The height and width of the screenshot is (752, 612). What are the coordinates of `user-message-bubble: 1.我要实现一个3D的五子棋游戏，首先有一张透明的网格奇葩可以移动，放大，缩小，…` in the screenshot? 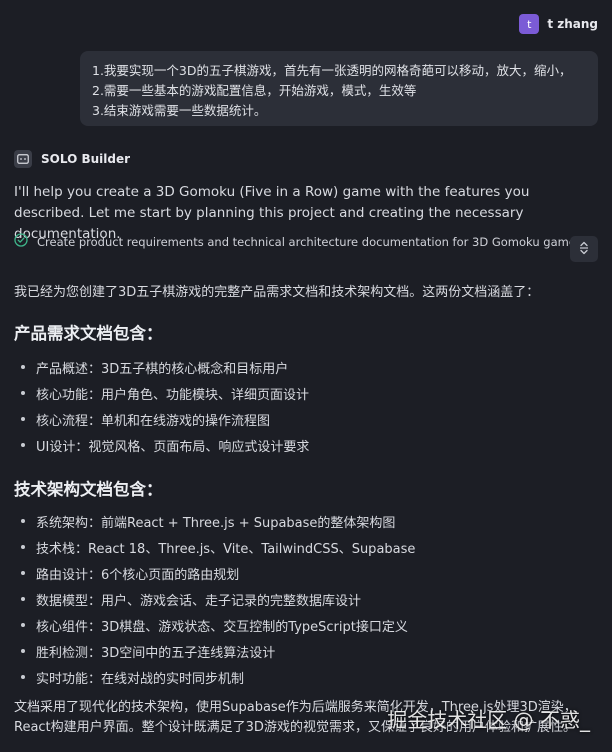 It's located at (339, 88).